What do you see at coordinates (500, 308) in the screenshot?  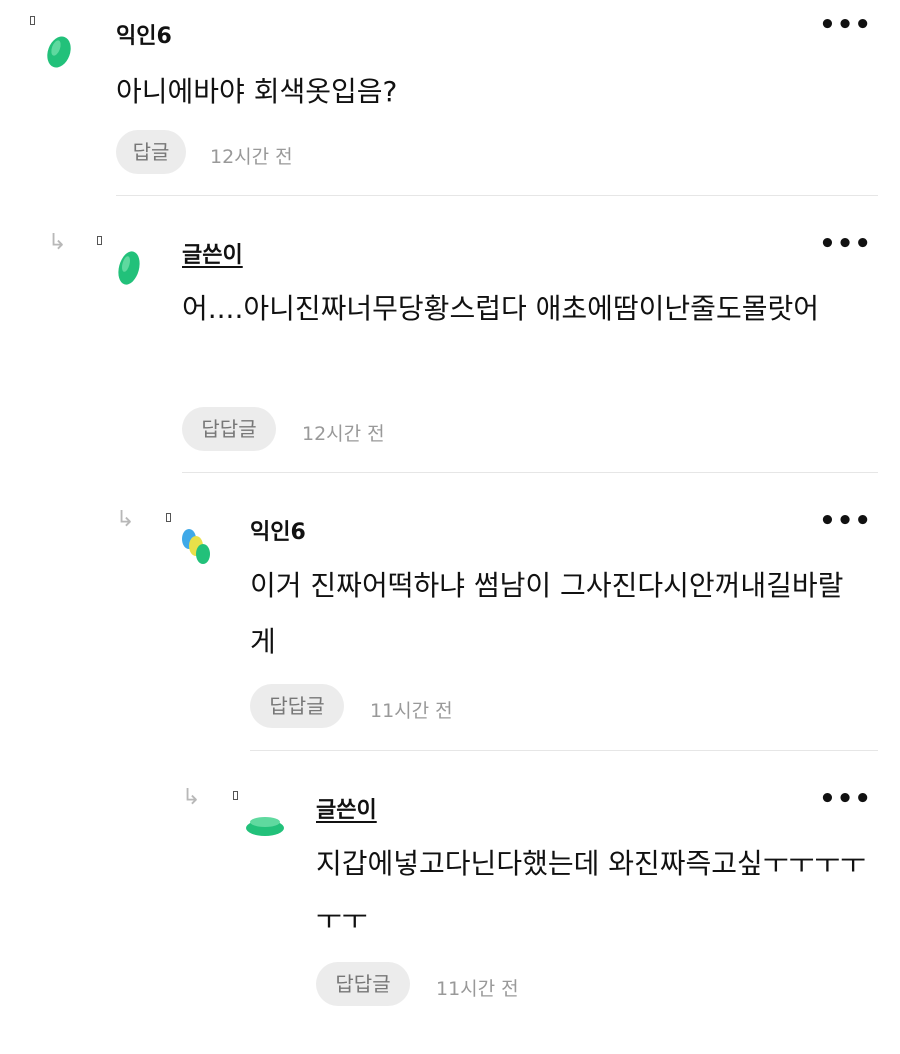 I see `comment-text: 어....아니진짜너무당황스럽다 애초에땀이난줄도몰랏어` at bounding box center [500, 308].